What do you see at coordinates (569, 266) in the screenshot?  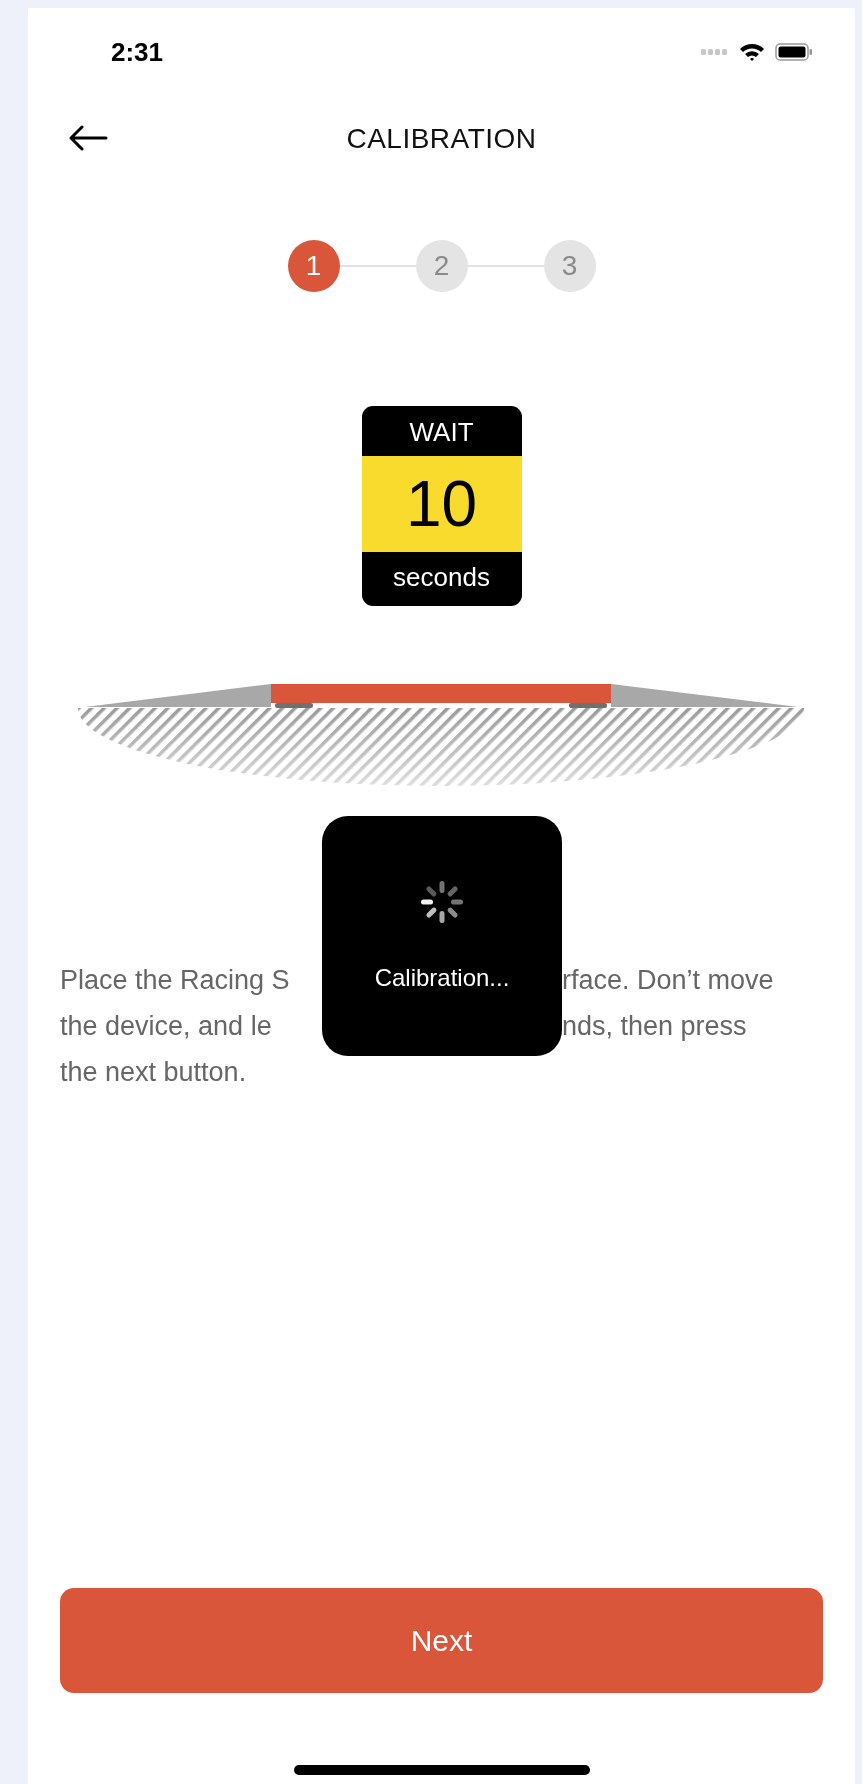 I see `step-indicator: 3` at bounding box center [569, 266].